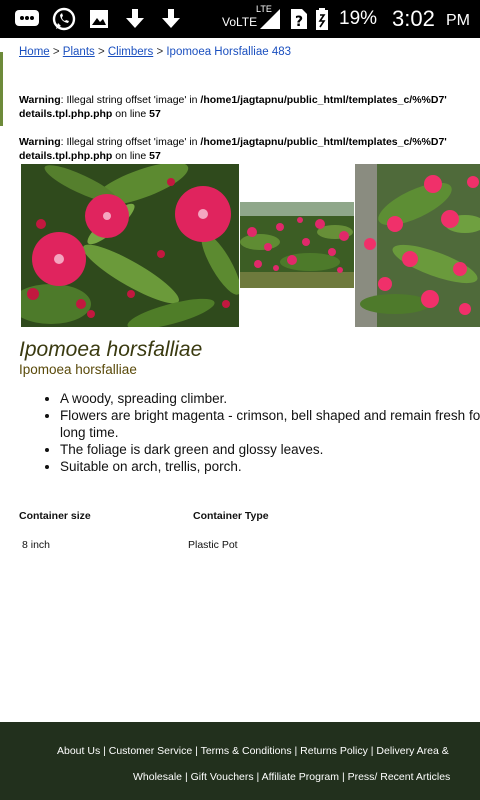 Image resolution: width=480 pixels, height=800 pixels. Describe the element at coordinates (458, 20) in the screenshot. I see `clock-ampm: PM` at that location.